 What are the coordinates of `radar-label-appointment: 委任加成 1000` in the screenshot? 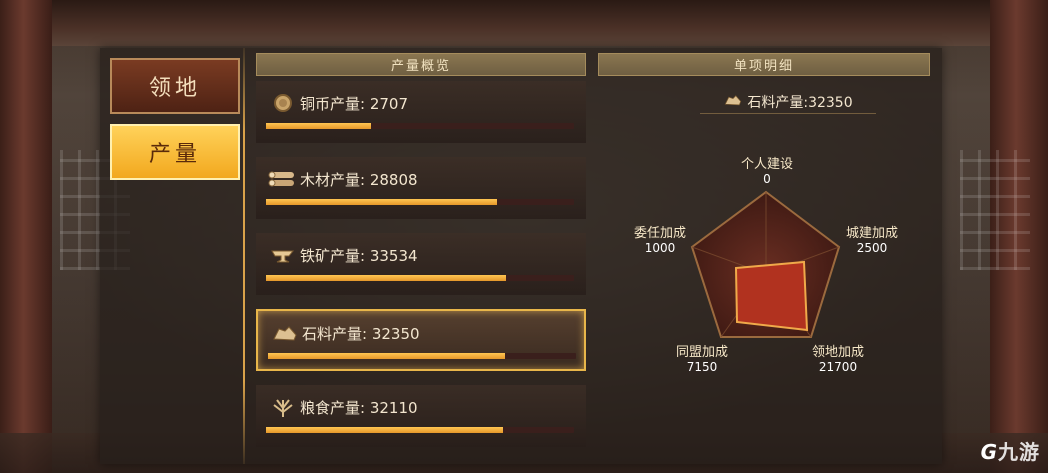 It's located at (659, 240).